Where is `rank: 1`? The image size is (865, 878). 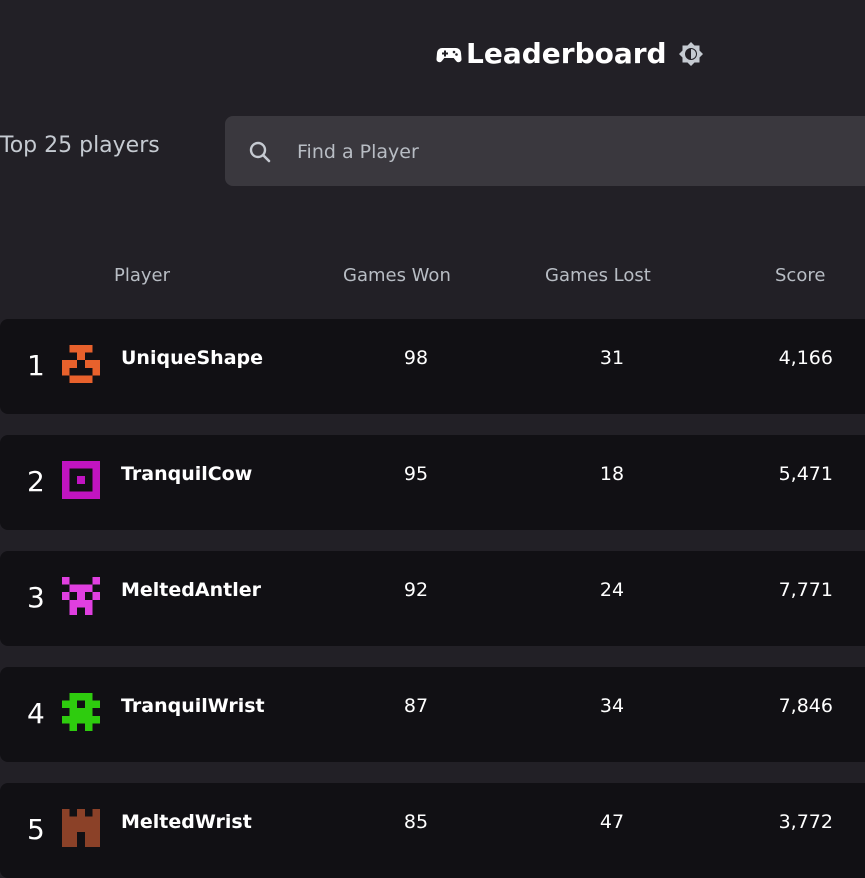 rank: 1 is located at coordinates (36, 365).